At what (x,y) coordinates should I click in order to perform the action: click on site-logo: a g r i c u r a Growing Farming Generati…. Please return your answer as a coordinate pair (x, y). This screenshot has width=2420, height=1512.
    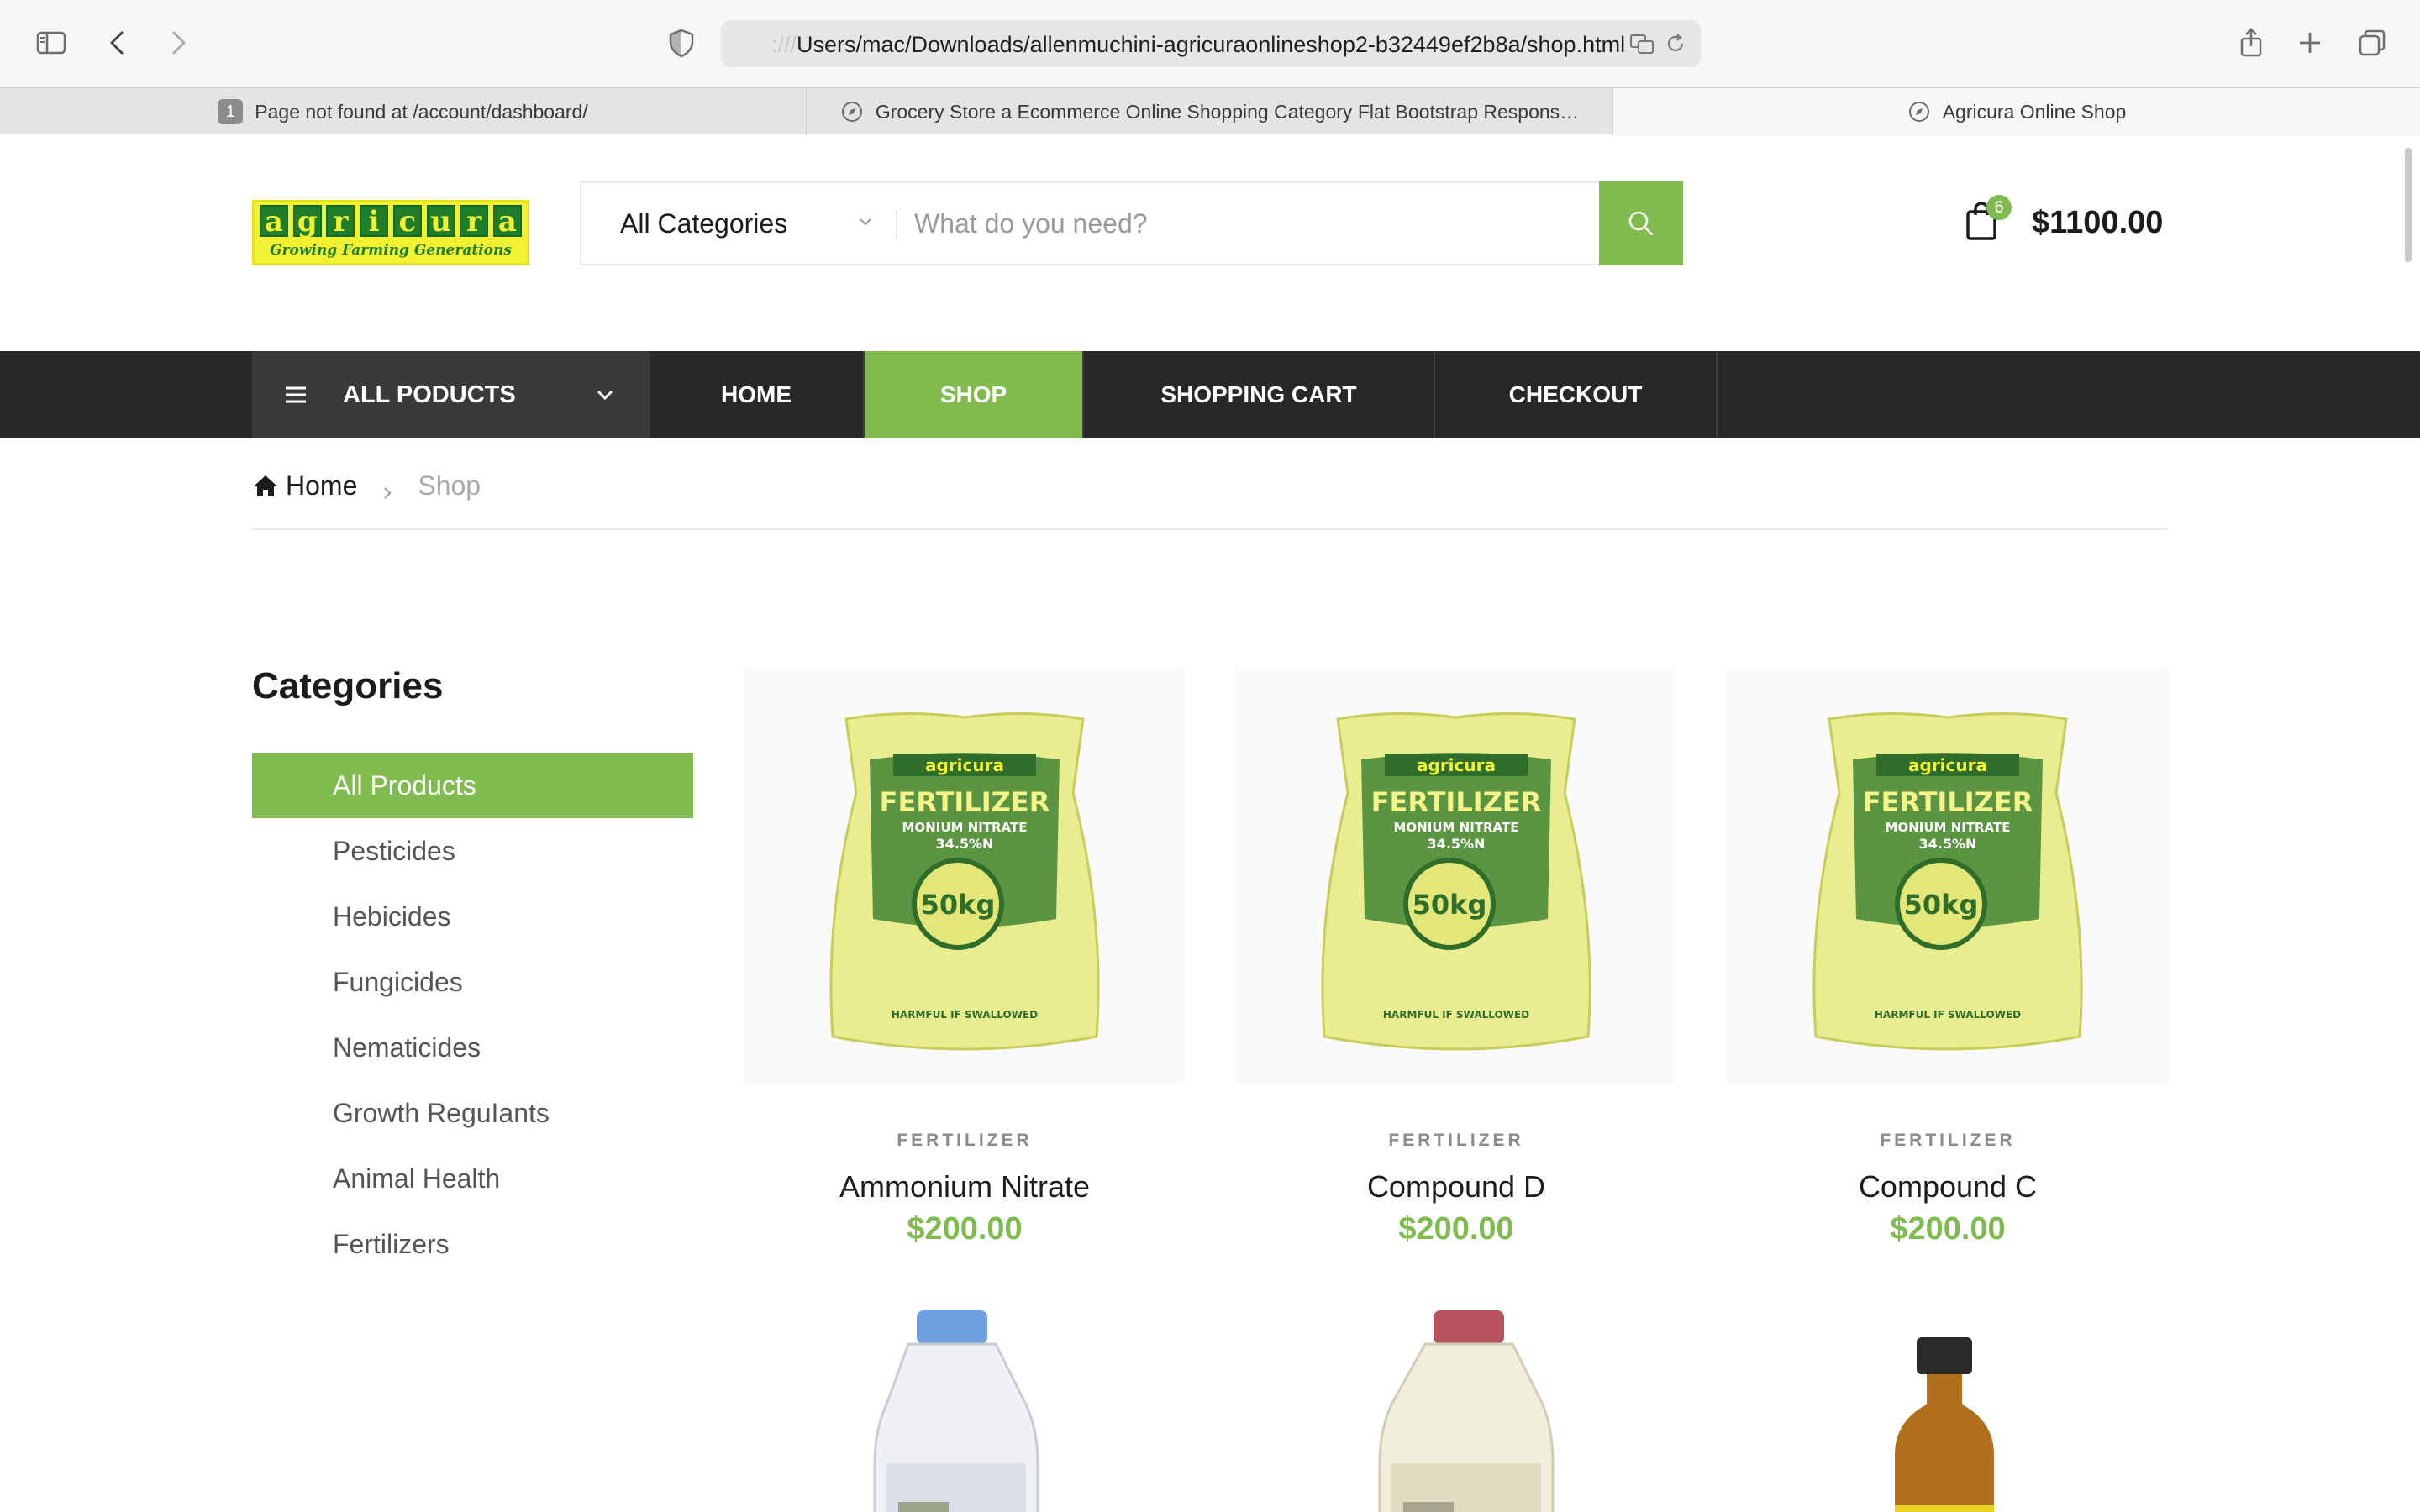
    Looking at the image, I should click on (390, 232).